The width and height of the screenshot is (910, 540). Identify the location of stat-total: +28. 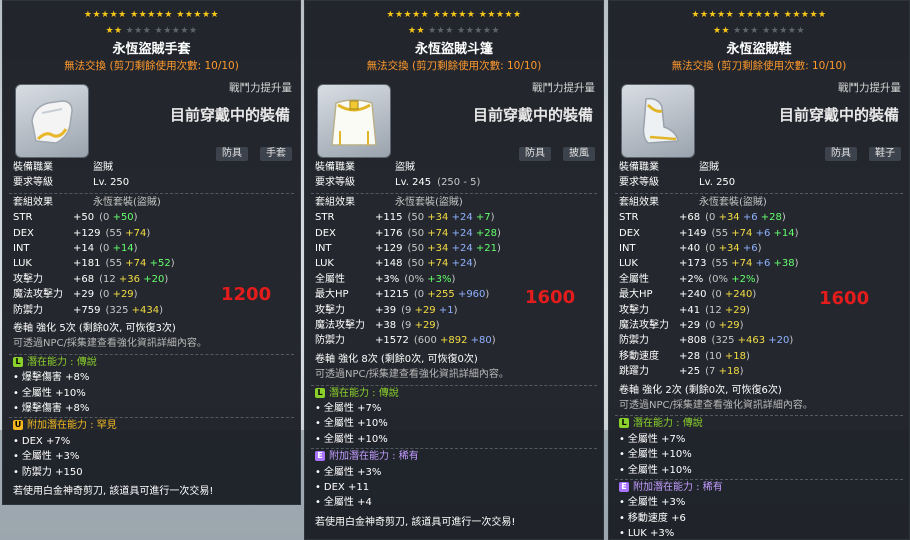
(690, 356).